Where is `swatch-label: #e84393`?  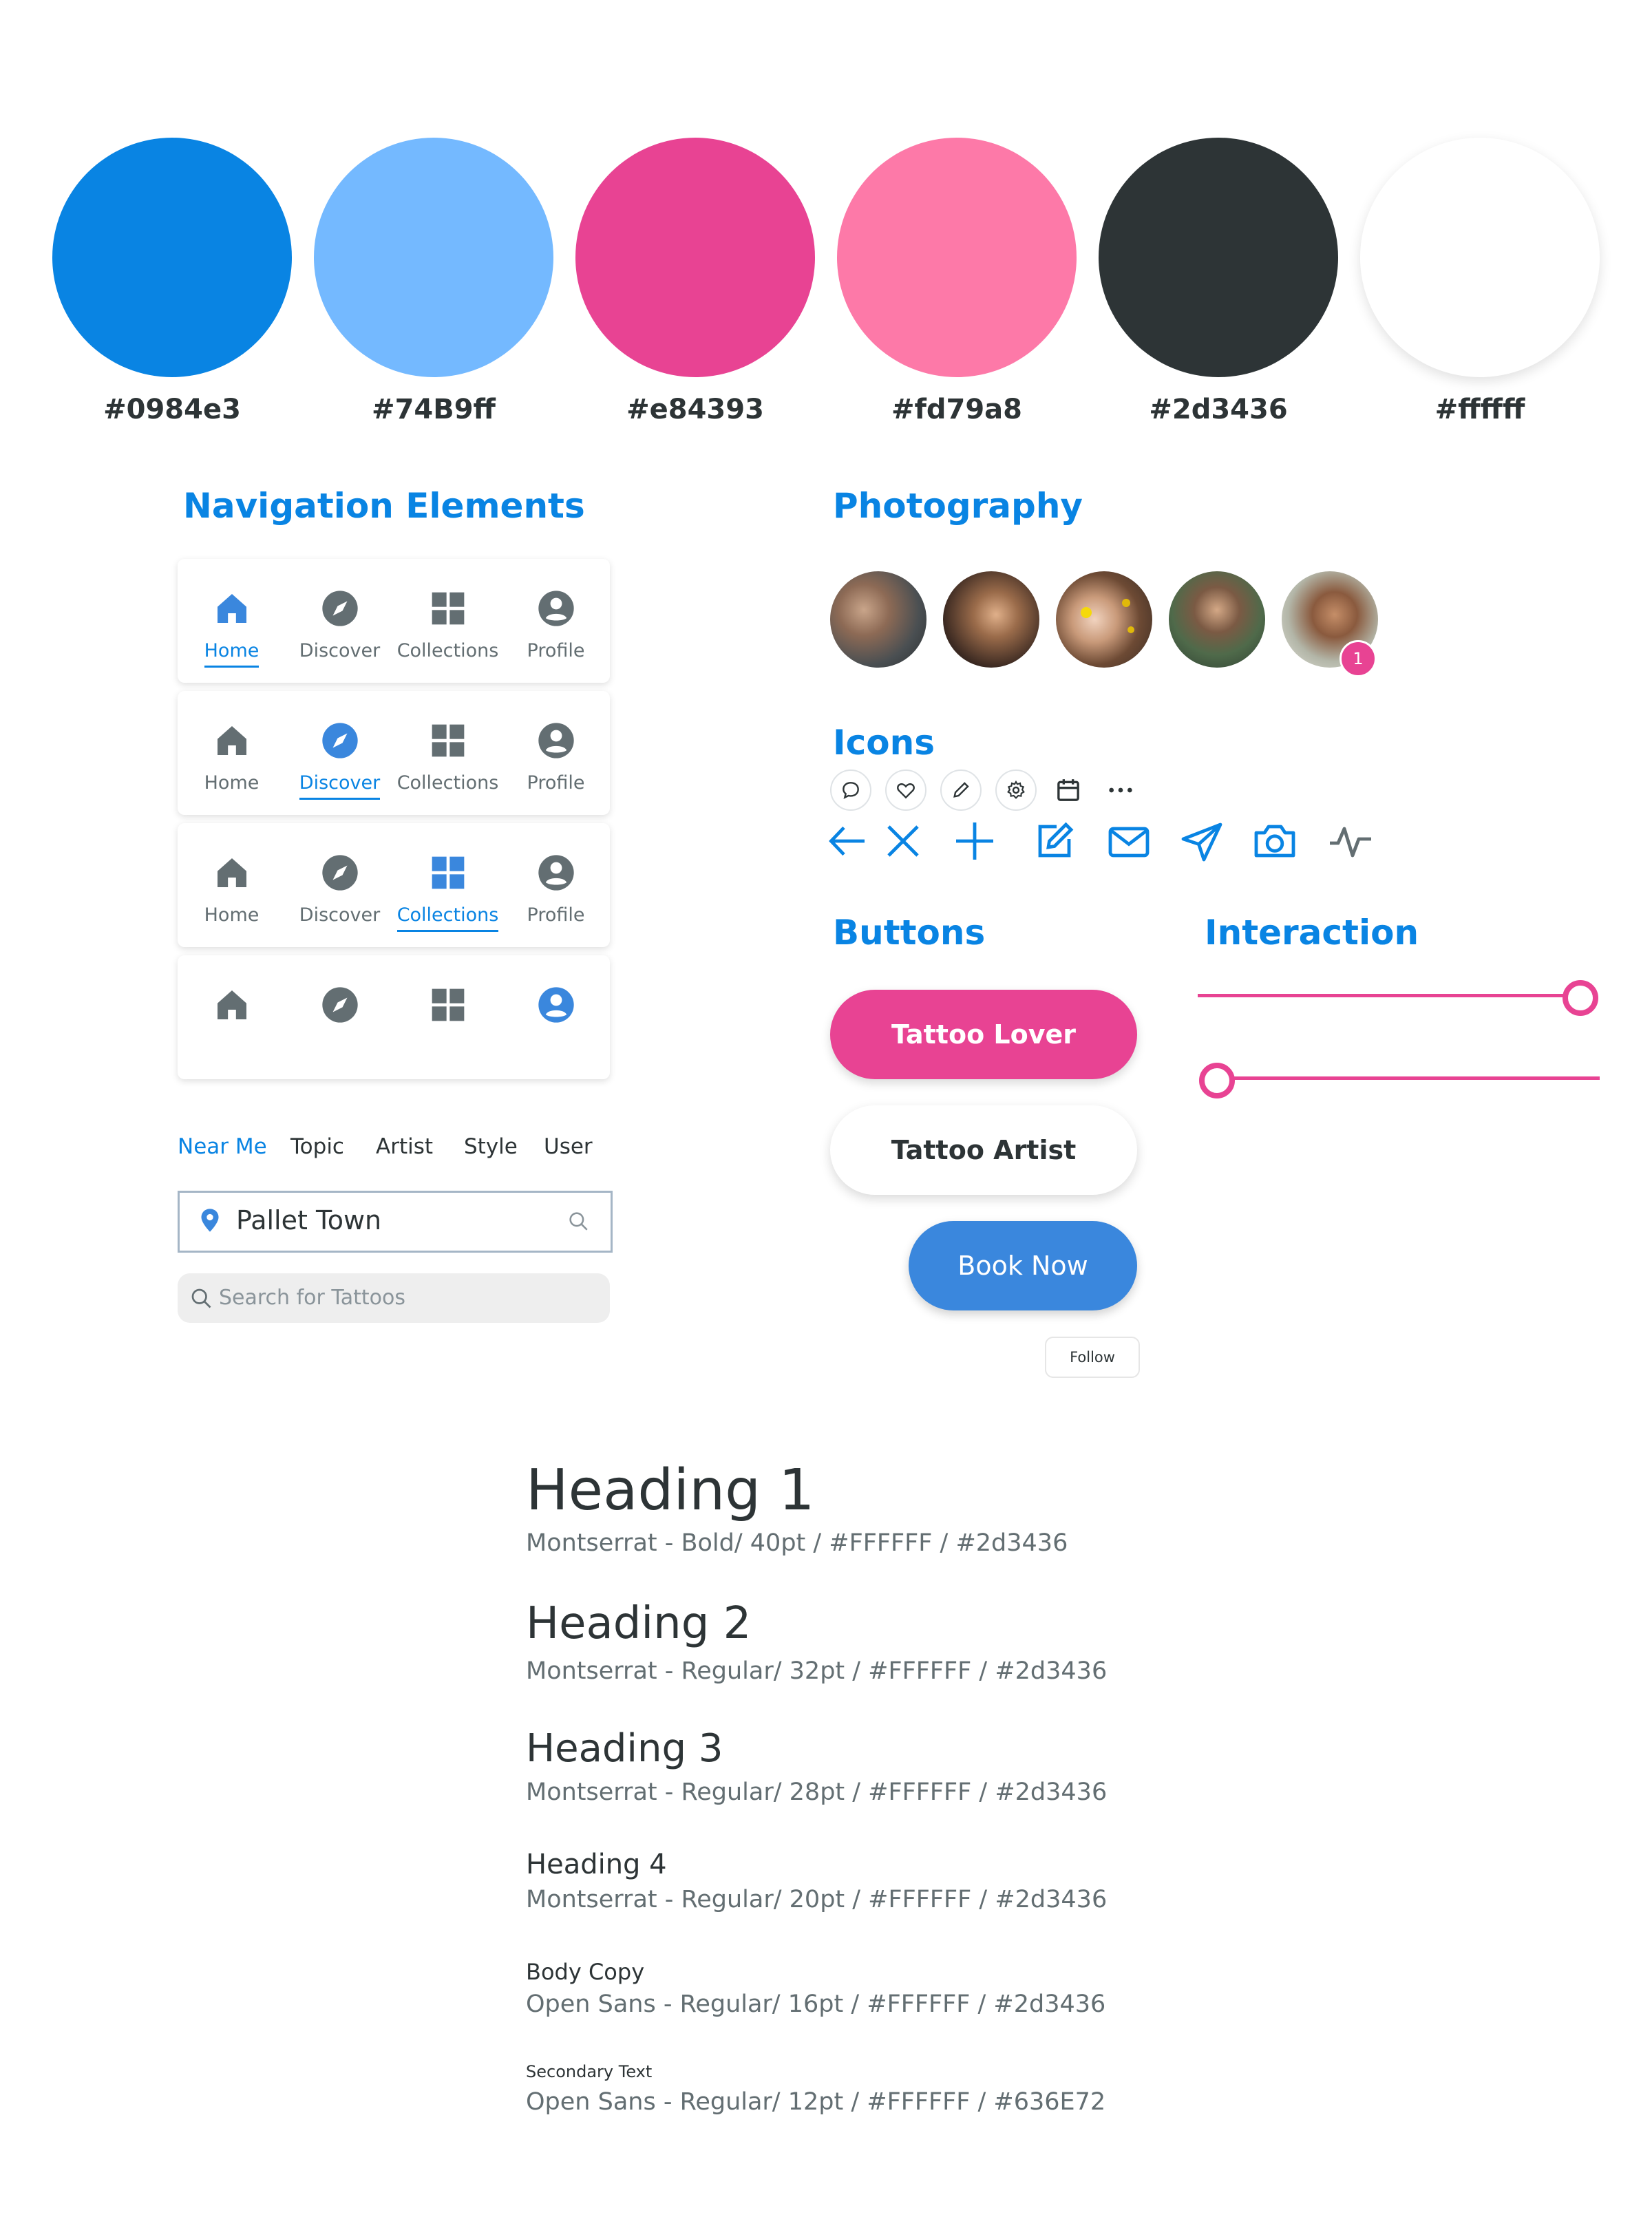 swatch-label: #e84393 is located at coordinates (695, 409).